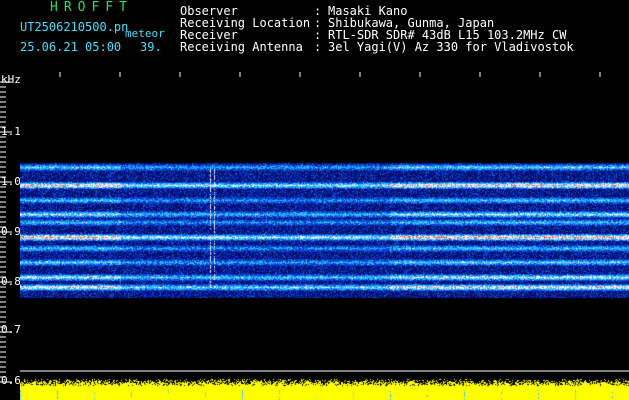  I want to click on count-label: 39., so click(151, 47).